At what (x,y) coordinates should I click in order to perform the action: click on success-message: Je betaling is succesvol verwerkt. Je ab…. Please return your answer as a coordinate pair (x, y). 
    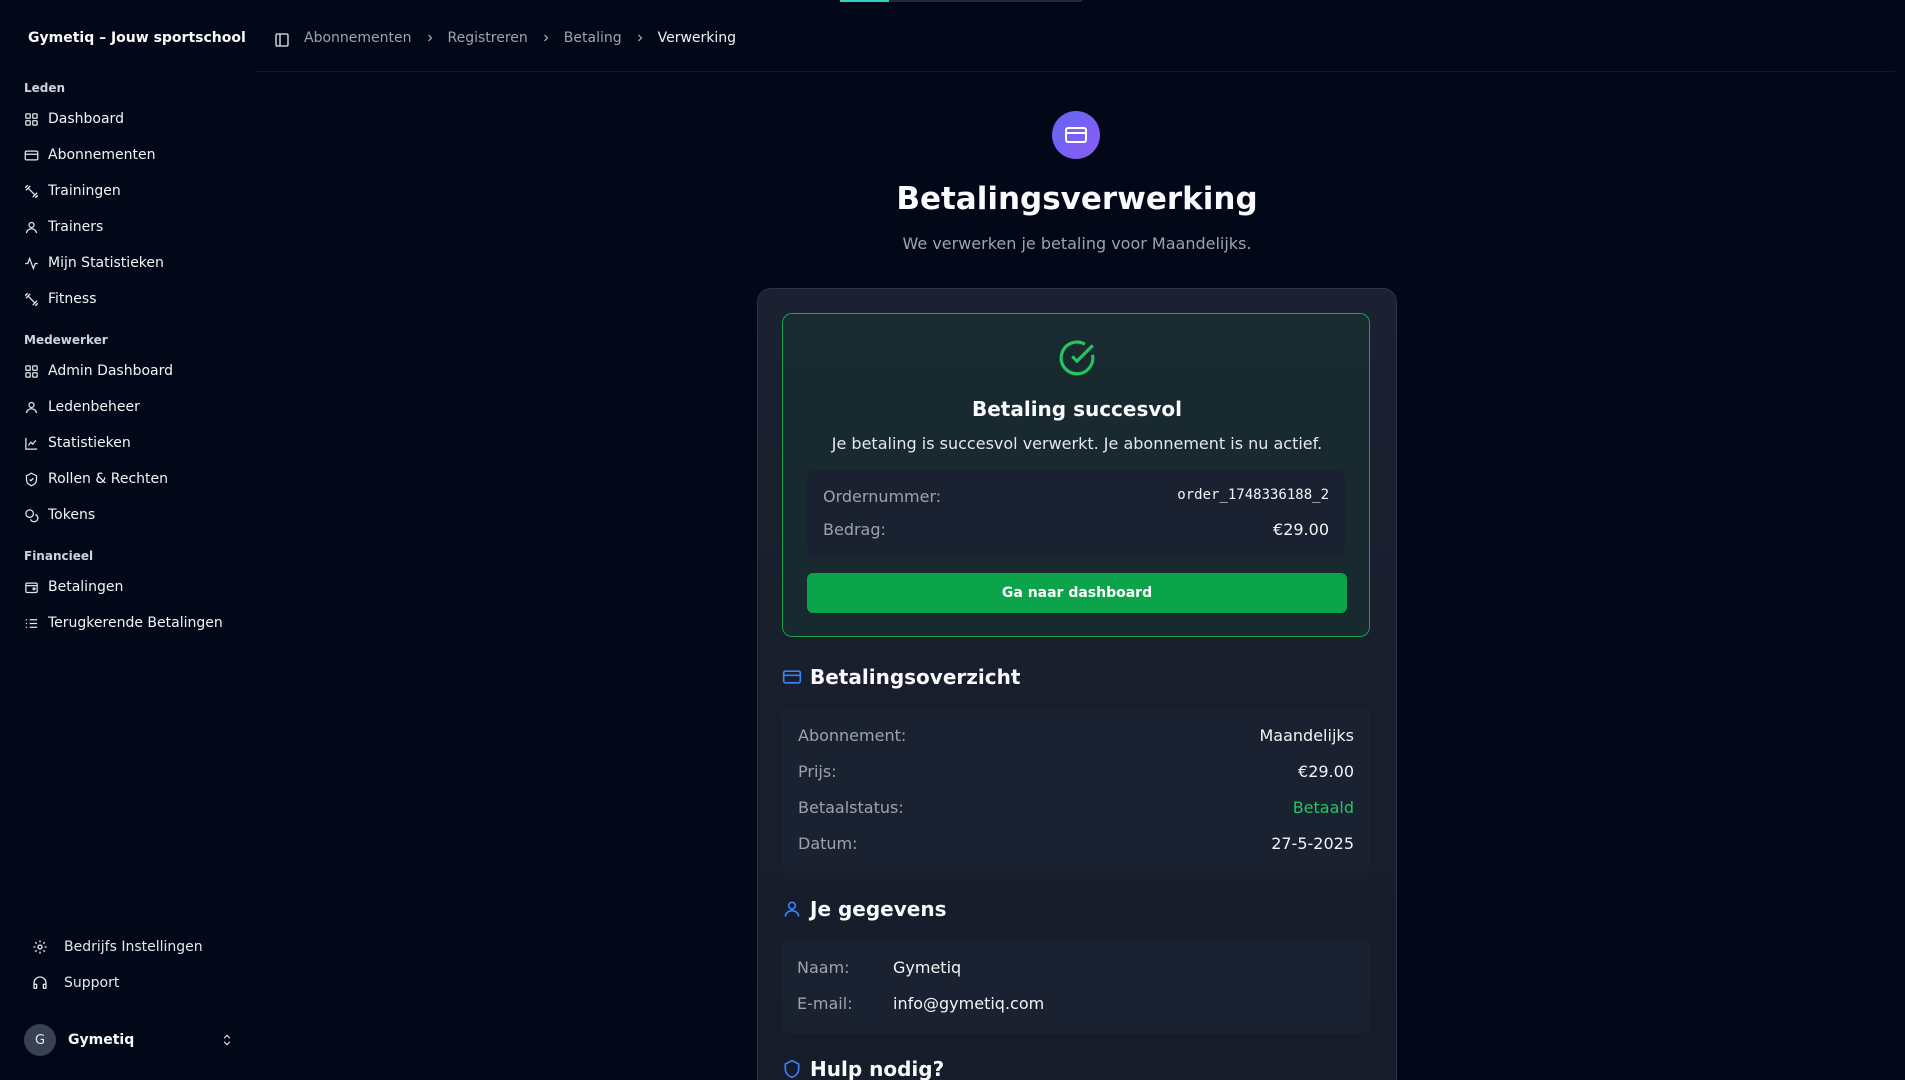
    Looking at the image, I should click on (1077, 443).